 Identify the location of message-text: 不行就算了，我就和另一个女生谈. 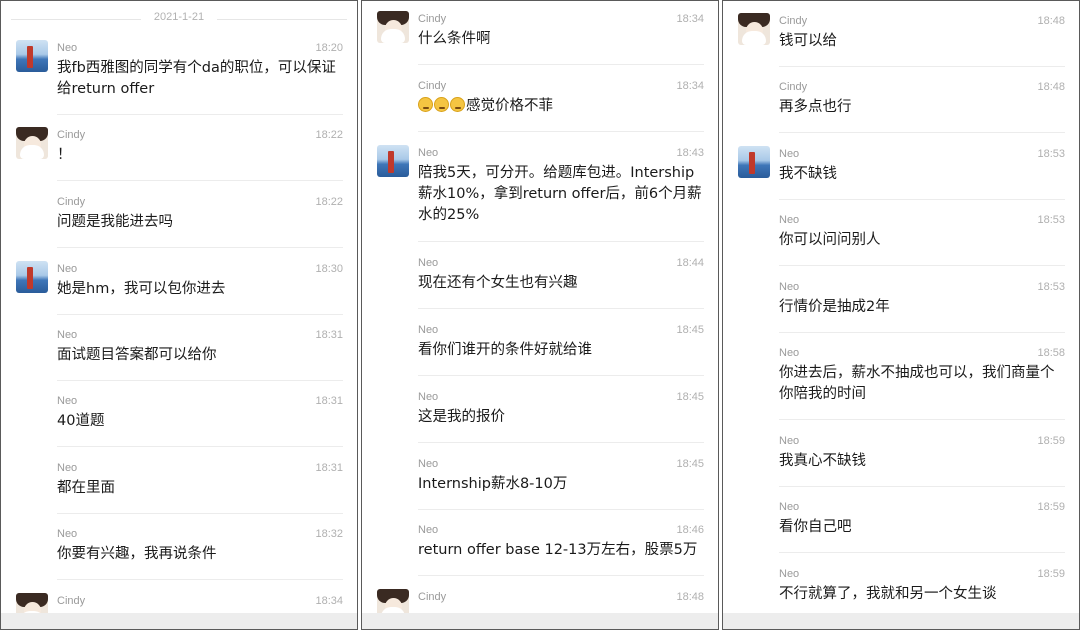
(888, 594).